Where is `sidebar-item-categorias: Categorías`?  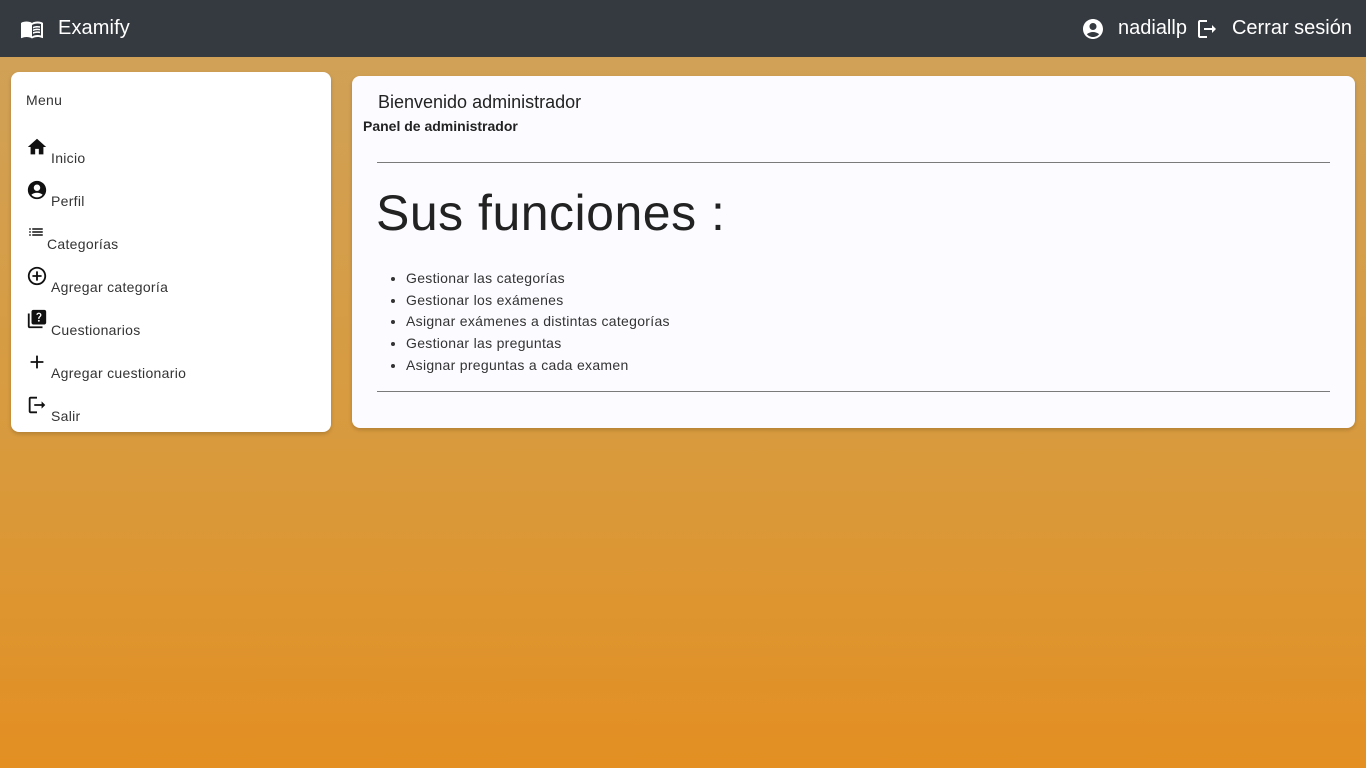
sidebar-item-categorias: Categorías is located at coordinates (171, 230).